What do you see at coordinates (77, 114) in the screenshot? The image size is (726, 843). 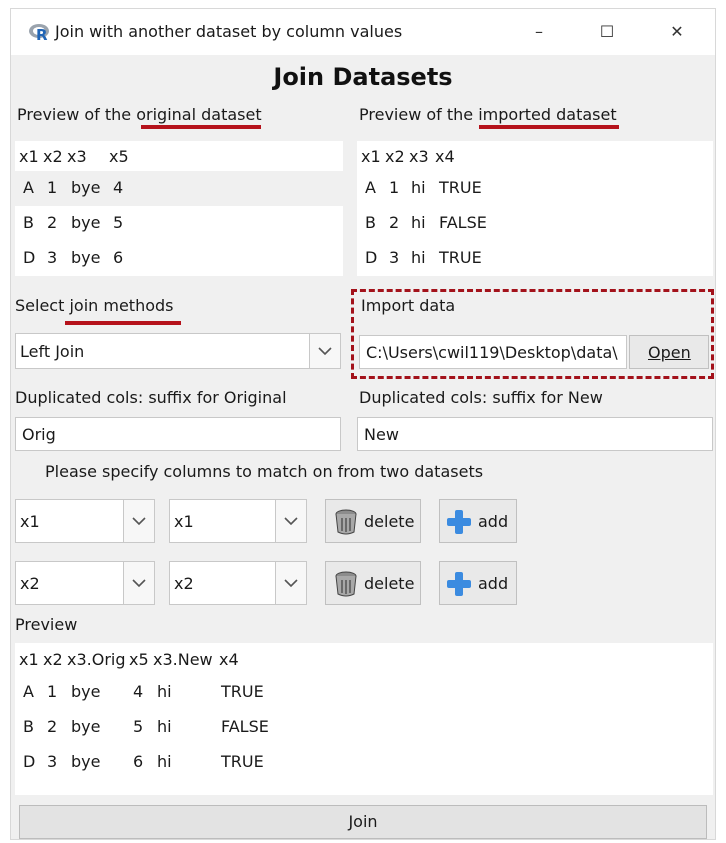 I see `label-prefix: Preview of the` at bounding box center [77, 114].